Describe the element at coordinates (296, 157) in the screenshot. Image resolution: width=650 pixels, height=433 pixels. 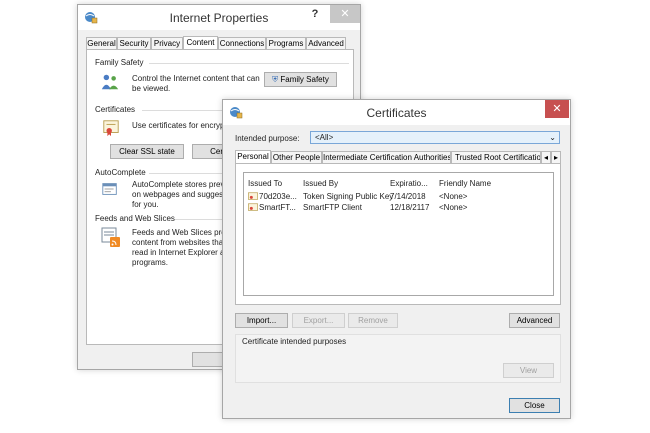
I see `tab-other-people: Other People` at that location.